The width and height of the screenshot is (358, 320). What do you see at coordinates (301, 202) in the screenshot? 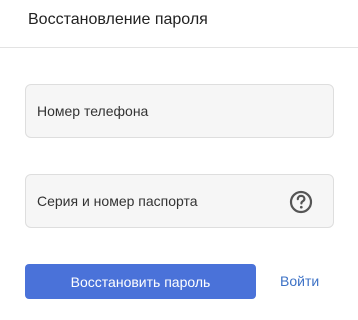
I see `question-circle-icon` at bounding box center [301, 202].